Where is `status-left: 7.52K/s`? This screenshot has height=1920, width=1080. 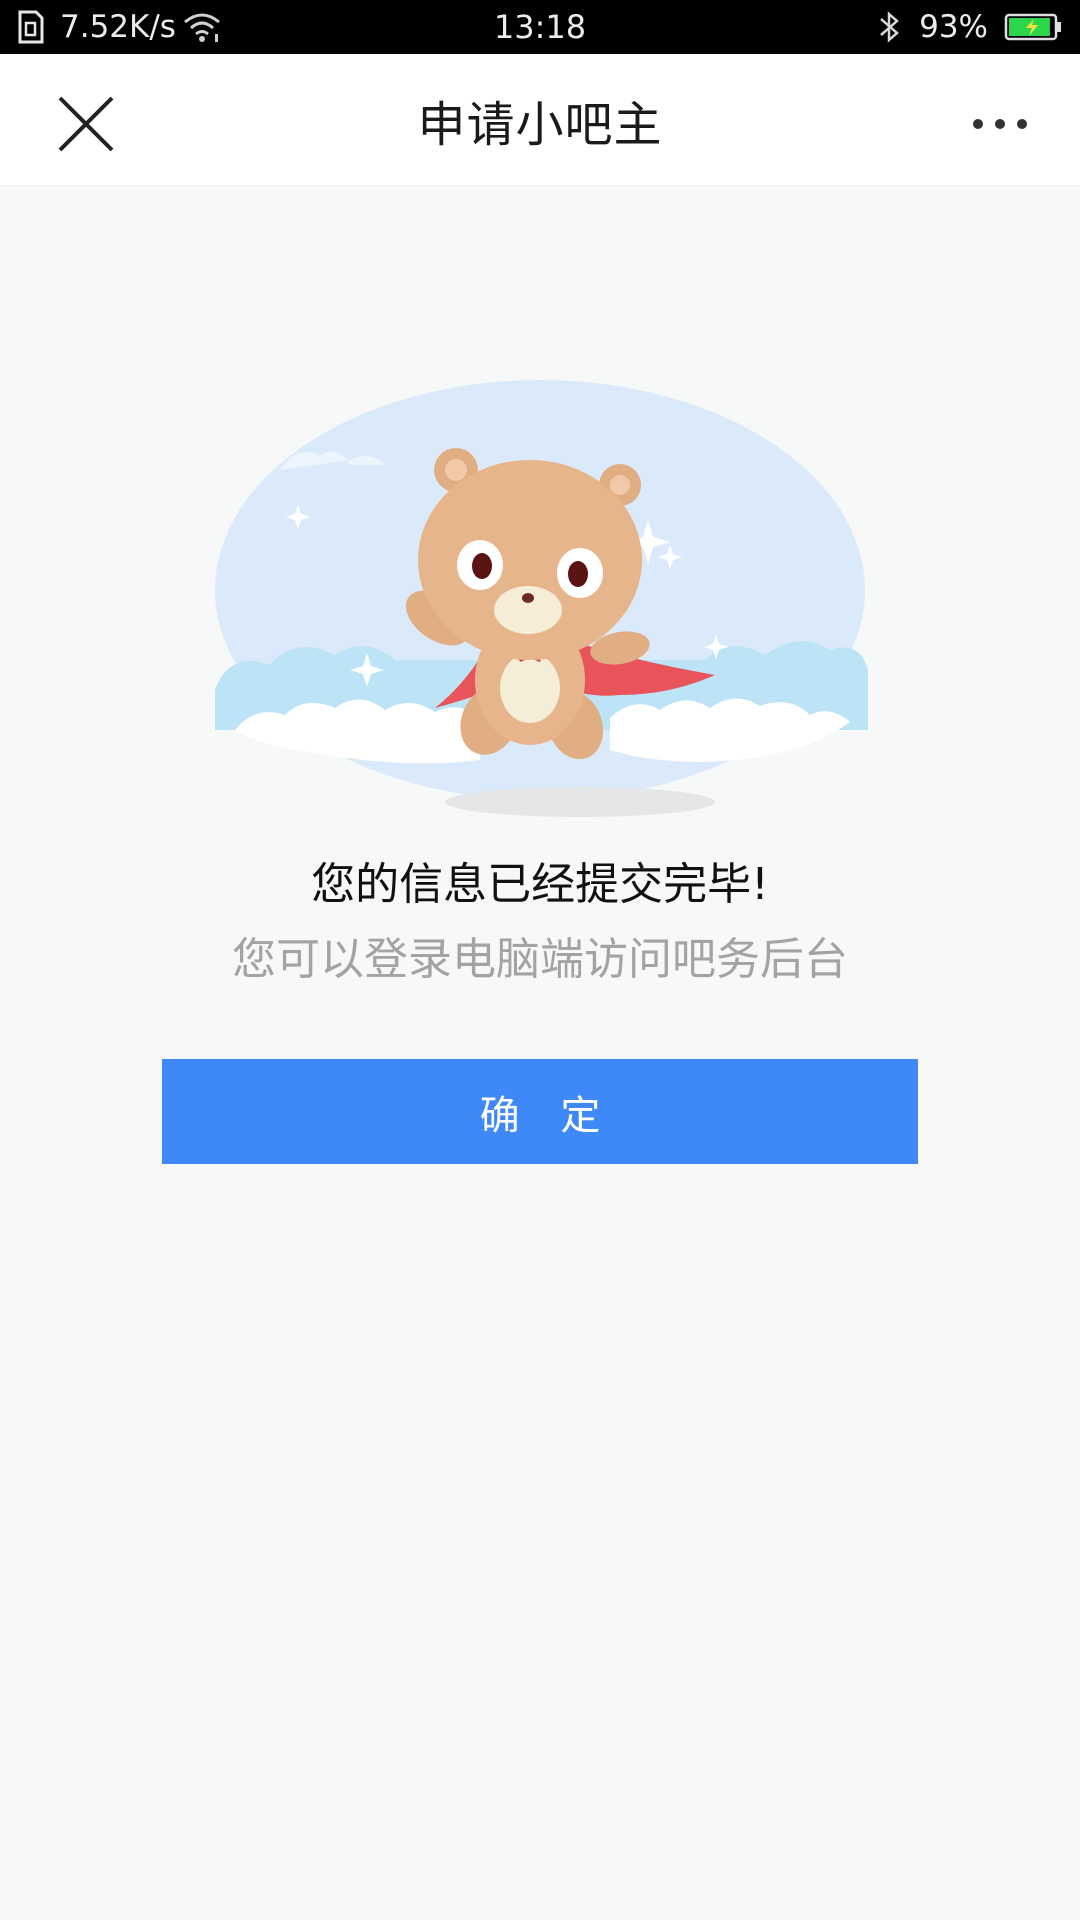
status-left: 7.52K/s is located at coordinates (119, 27).